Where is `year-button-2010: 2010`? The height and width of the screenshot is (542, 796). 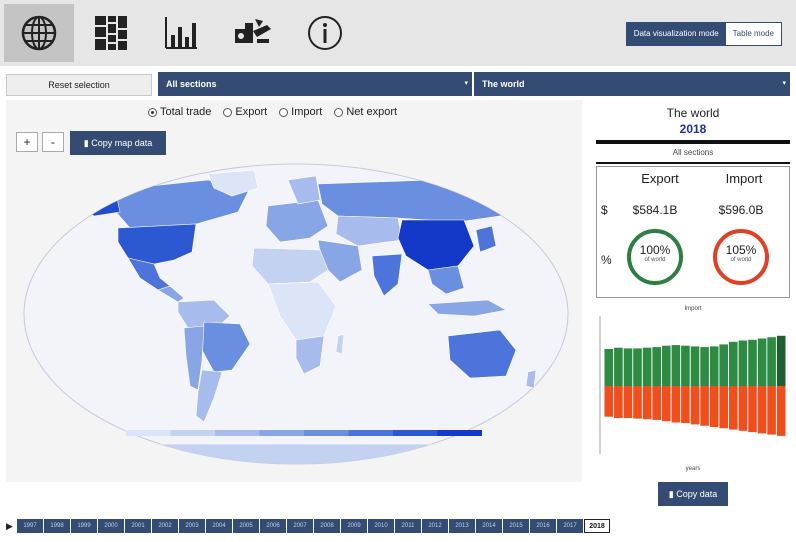 year-button-2010: 2010 is located at coordinates (381, 526).